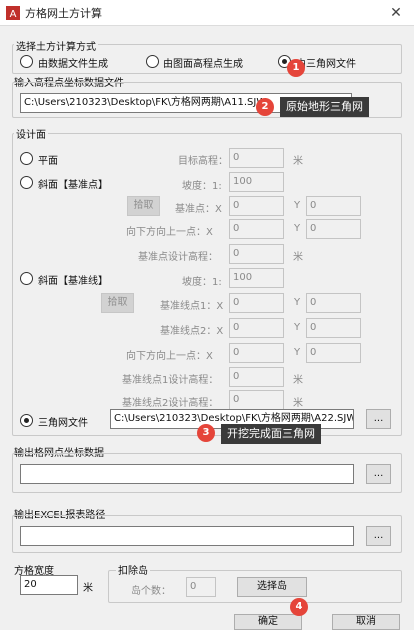  What do you see at coordinates (256, 229) in the screenshot?
I see `slope-point-down-x-input: 0` at bounding box center [256, 229].